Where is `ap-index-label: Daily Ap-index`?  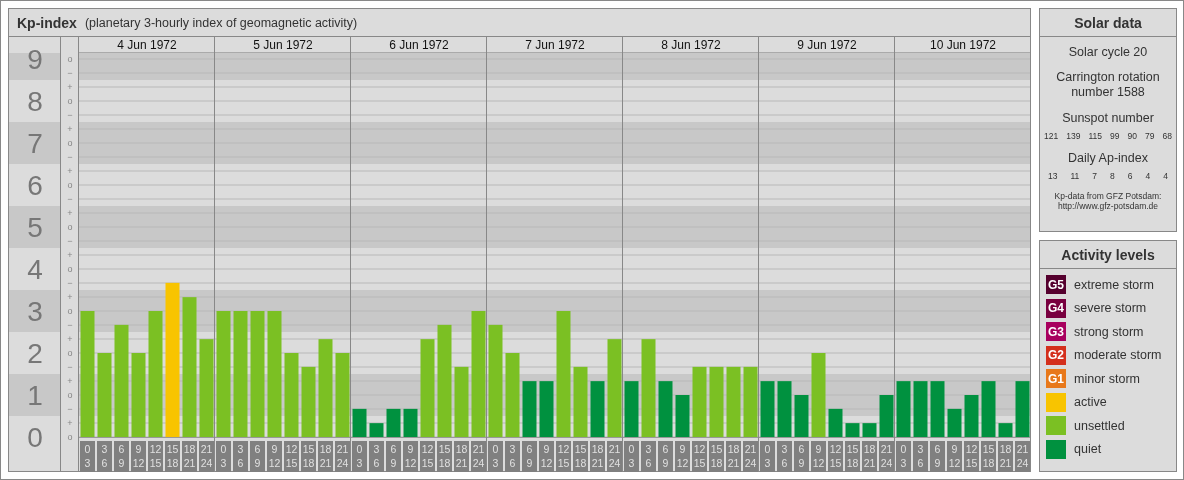
ap-index-label: Daily Ap-index is located at coordinates (1108, 158).